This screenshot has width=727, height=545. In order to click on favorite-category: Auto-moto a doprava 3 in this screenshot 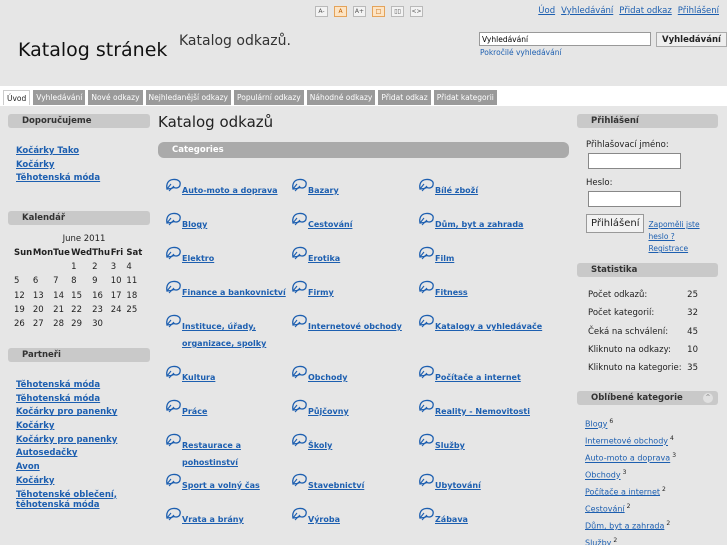, I will do `click(630, 457)`.